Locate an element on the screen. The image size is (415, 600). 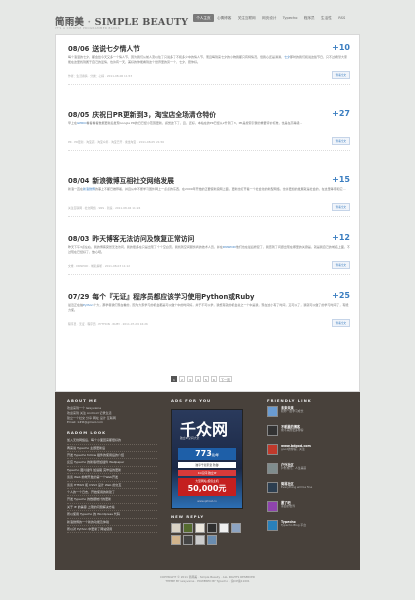
post-title-text: 送说七夕情人节 is located at coordinates (116, 49).